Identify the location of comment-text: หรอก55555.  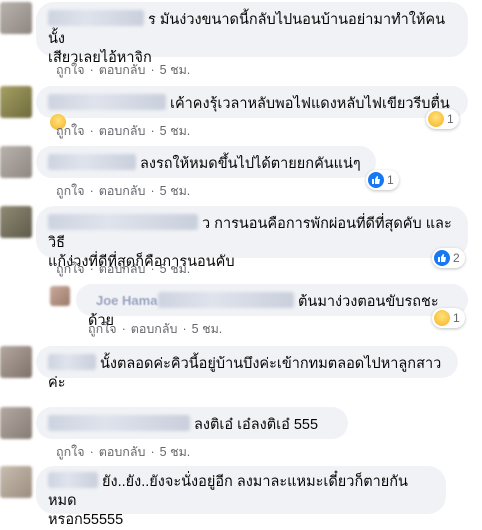
(86, 520).